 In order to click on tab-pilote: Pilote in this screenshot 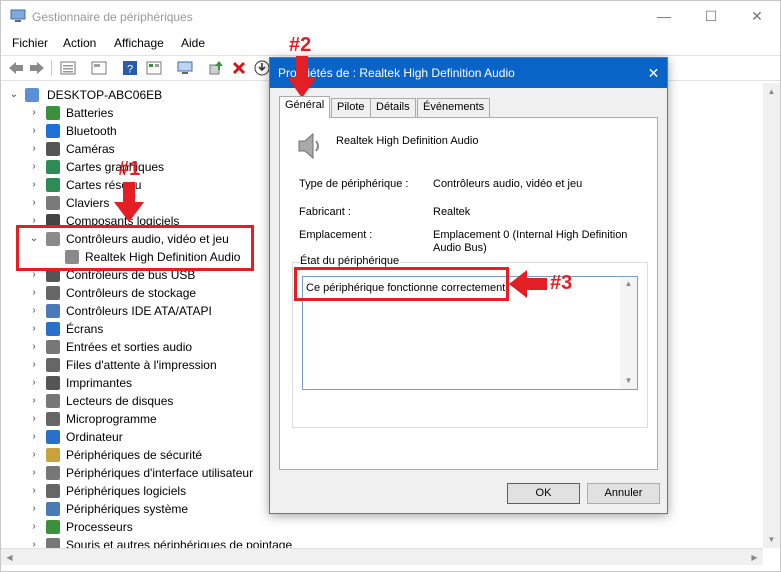, I will do `click(351, 107)`.